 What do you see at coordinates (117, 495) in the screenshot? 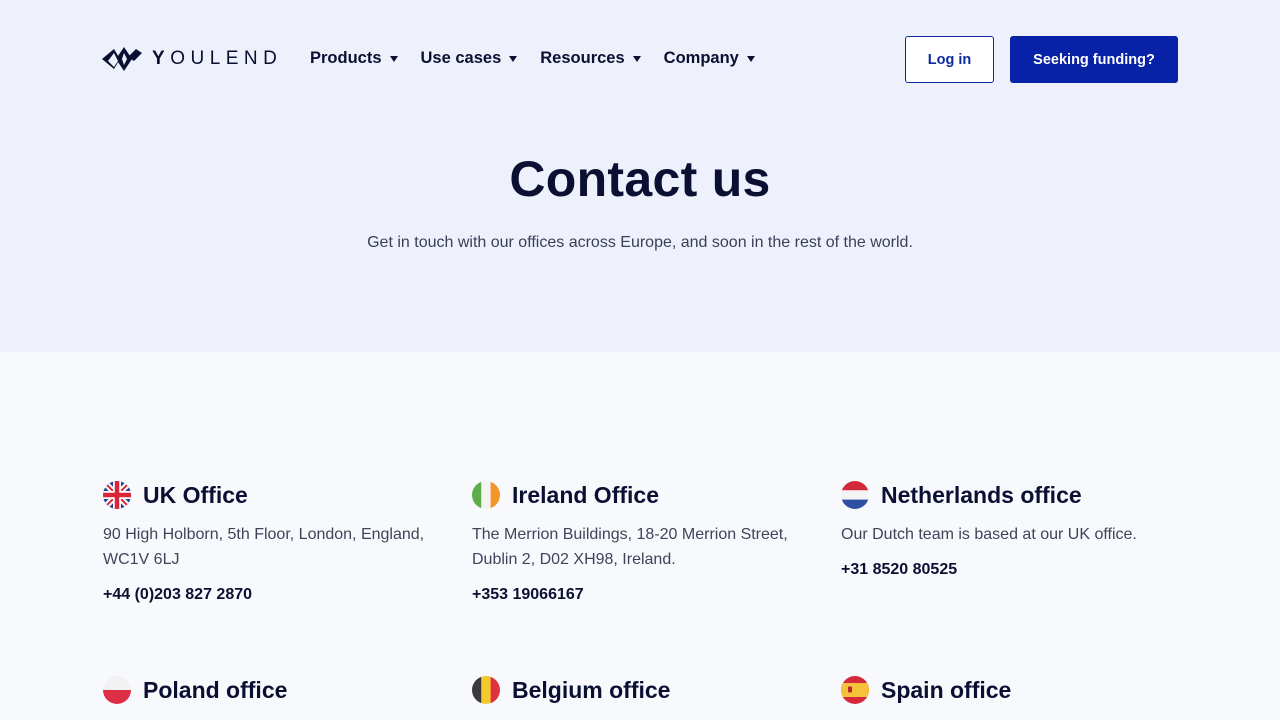
I see `uk-flag-icon` at bounding box center [117, 495].